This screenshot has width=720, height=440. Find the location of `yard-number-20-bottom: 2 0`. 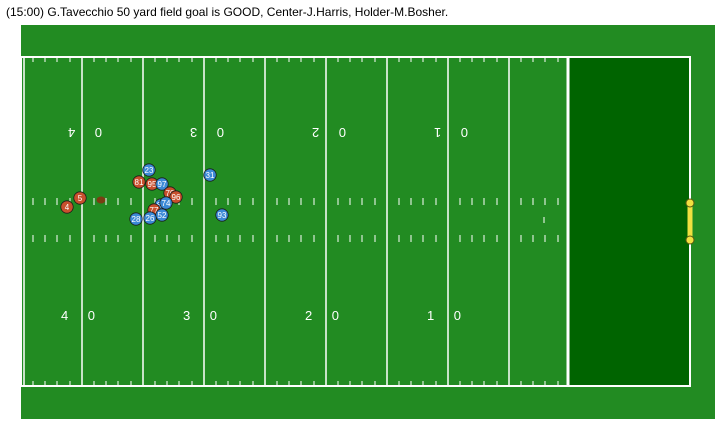

yard-number-20-bottom: 2 0 is located at coordinates (326, 315).